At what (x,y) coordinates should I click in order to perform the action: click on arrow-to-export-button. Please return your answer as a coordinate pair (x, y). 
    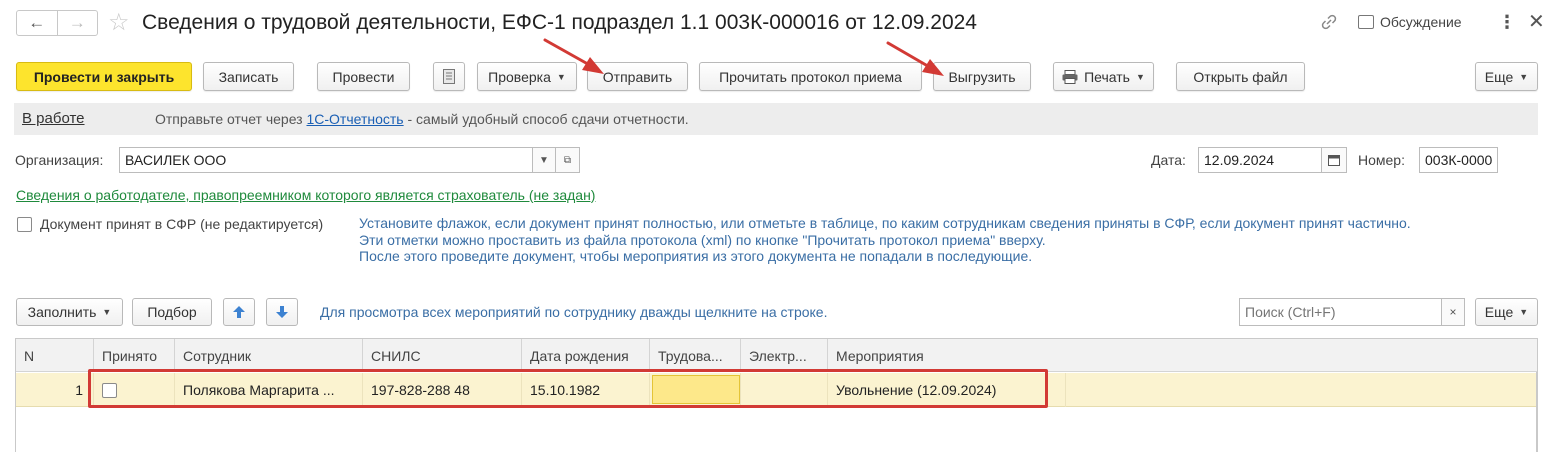
    Looking at the image, I should click on (915, 58).